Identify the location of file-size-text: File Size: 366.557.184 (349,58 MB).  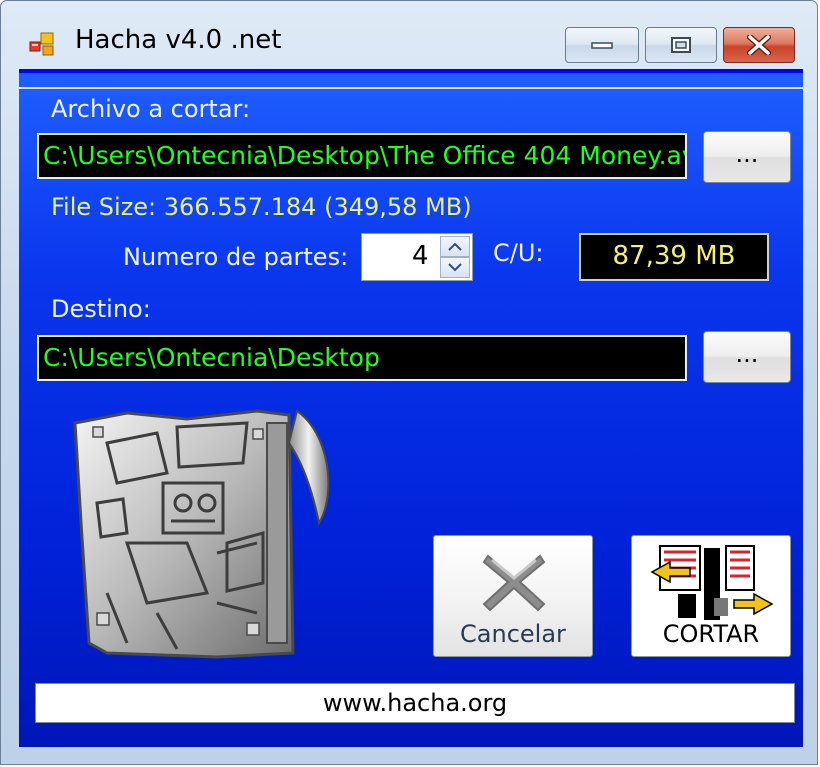
(261, 207).